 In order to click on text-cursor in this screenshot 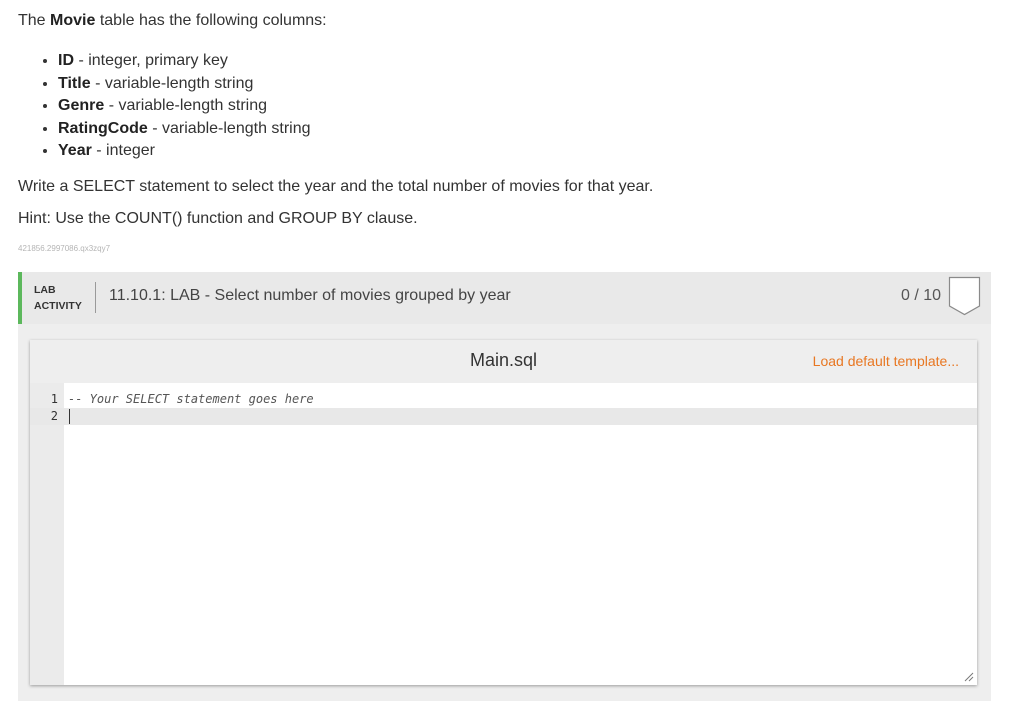, I will do `click(69, 416)`.